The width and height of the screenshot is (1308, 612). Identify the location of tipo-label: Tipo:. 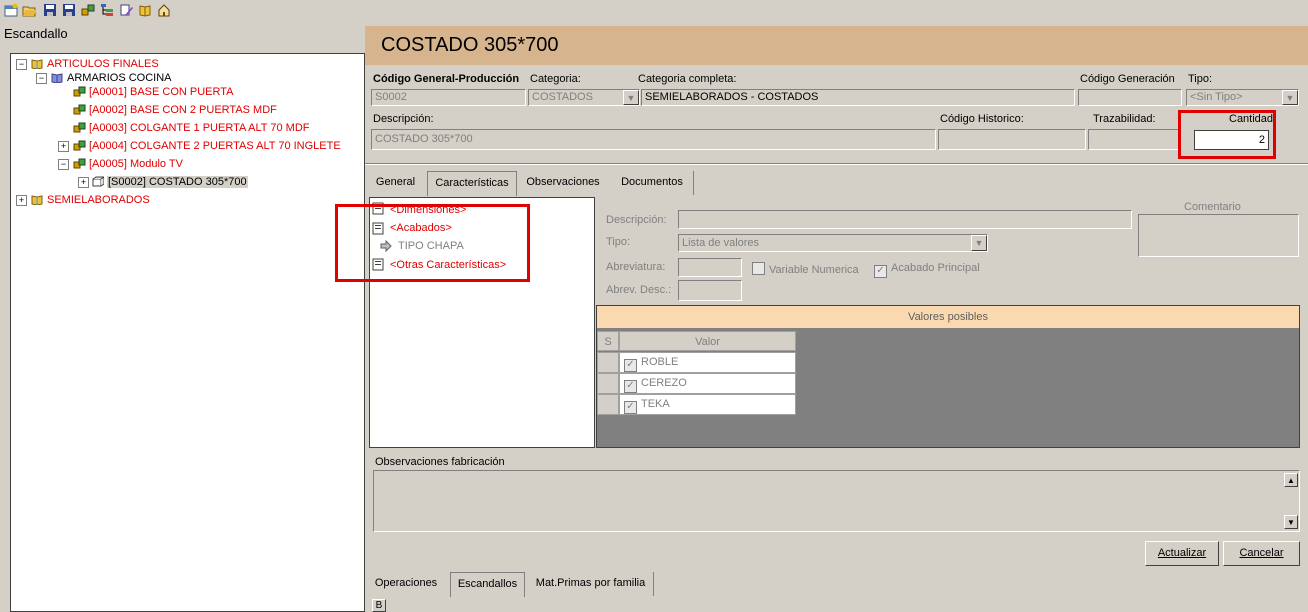
(1200, 79).